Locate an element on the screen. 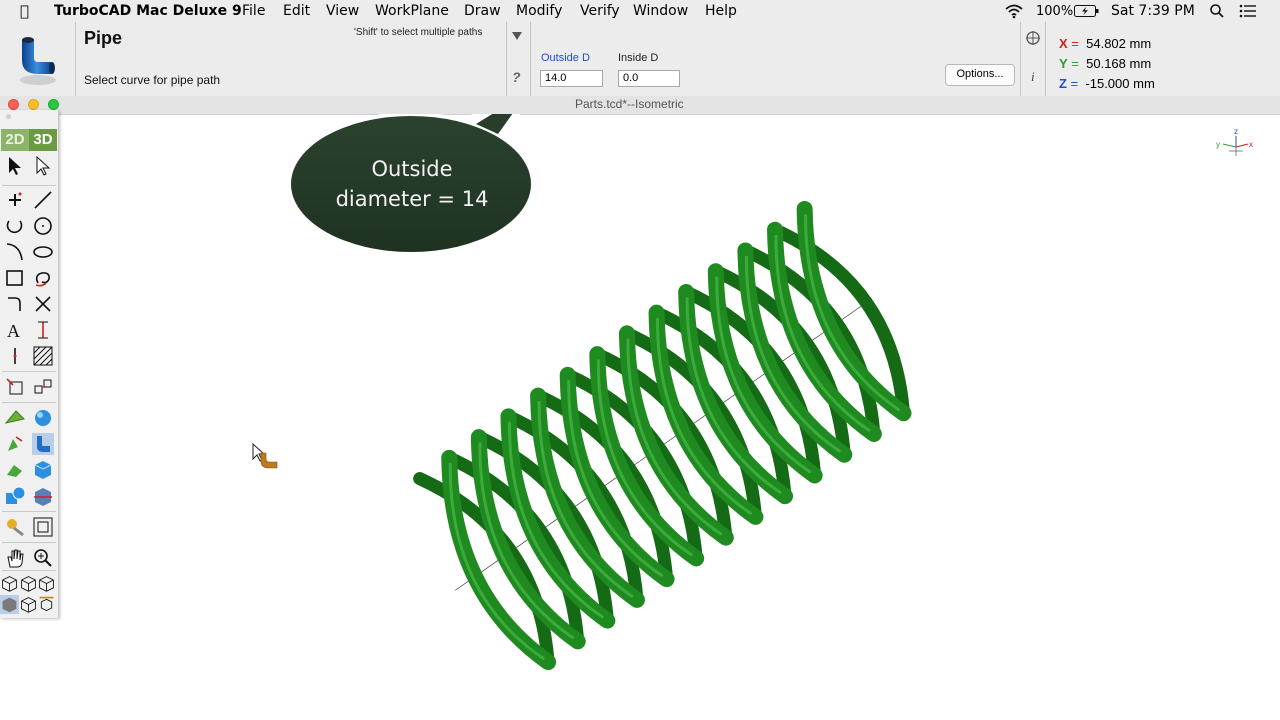 This screenshot has height=720, width=1280. fillet-tool-icon-graphic is located at coordinates (14, 304).